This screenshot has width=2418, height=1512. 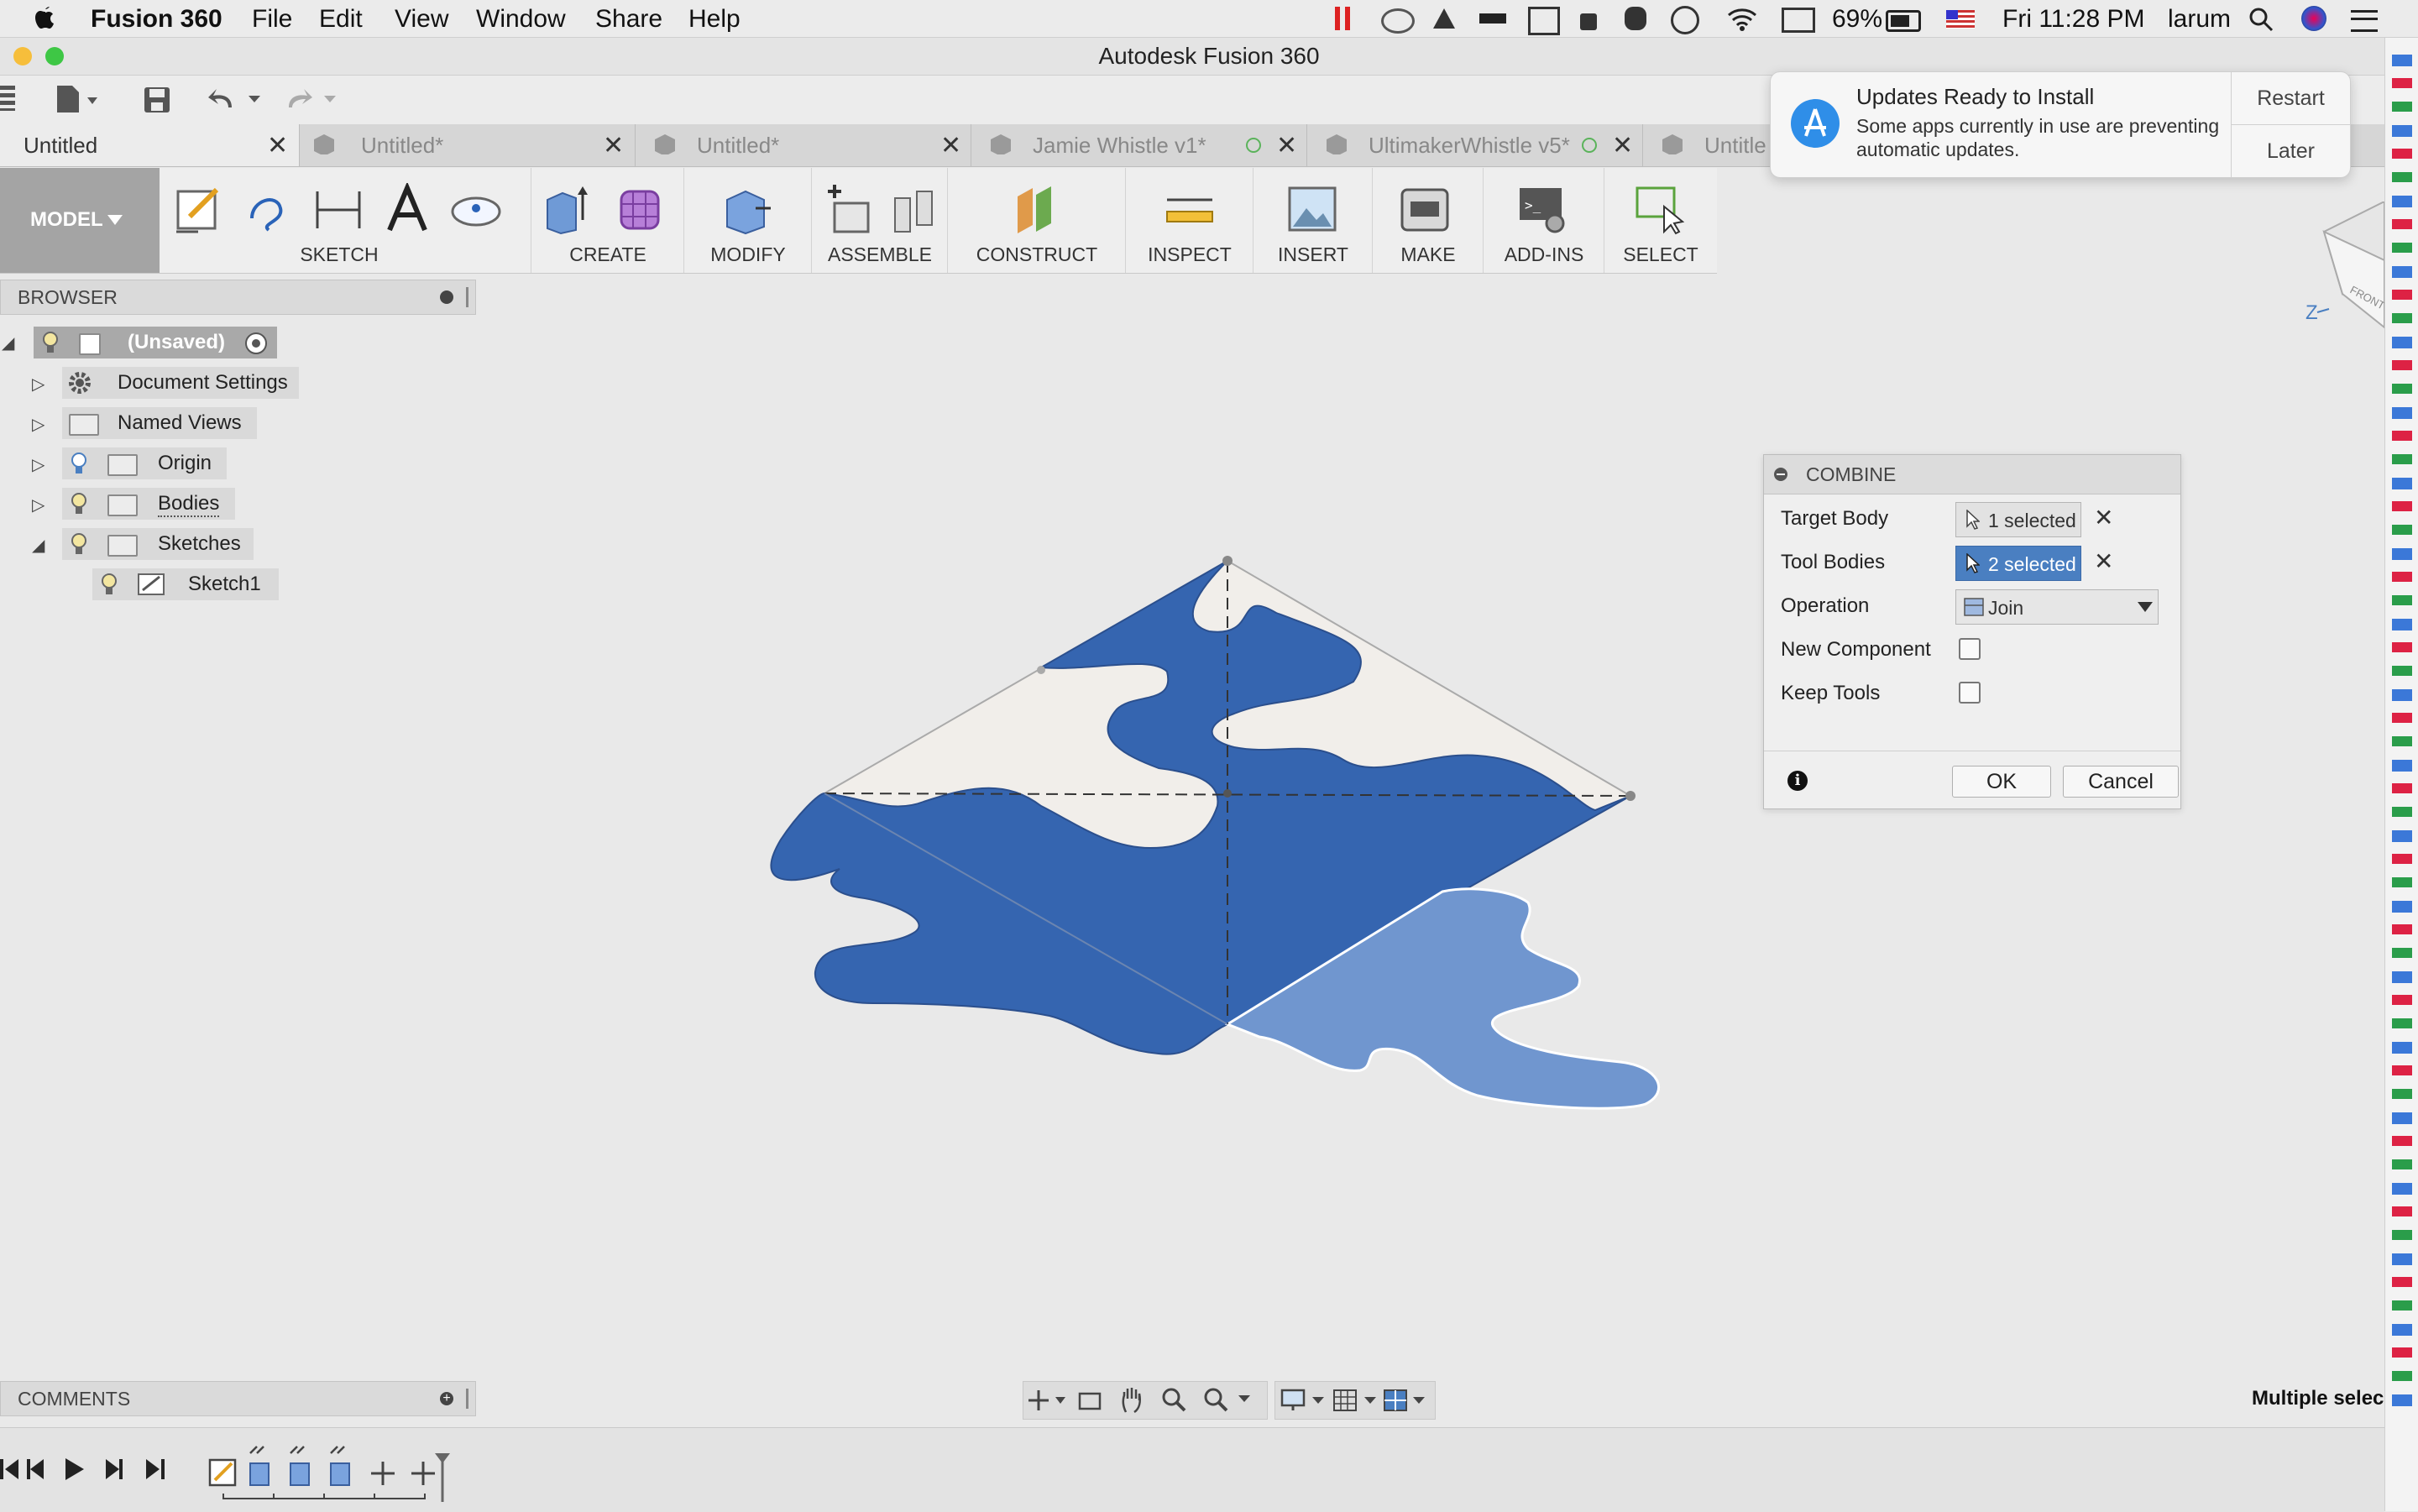 I want to click on clock: Fri 11:28 PM, so click(x=2073, y=19).